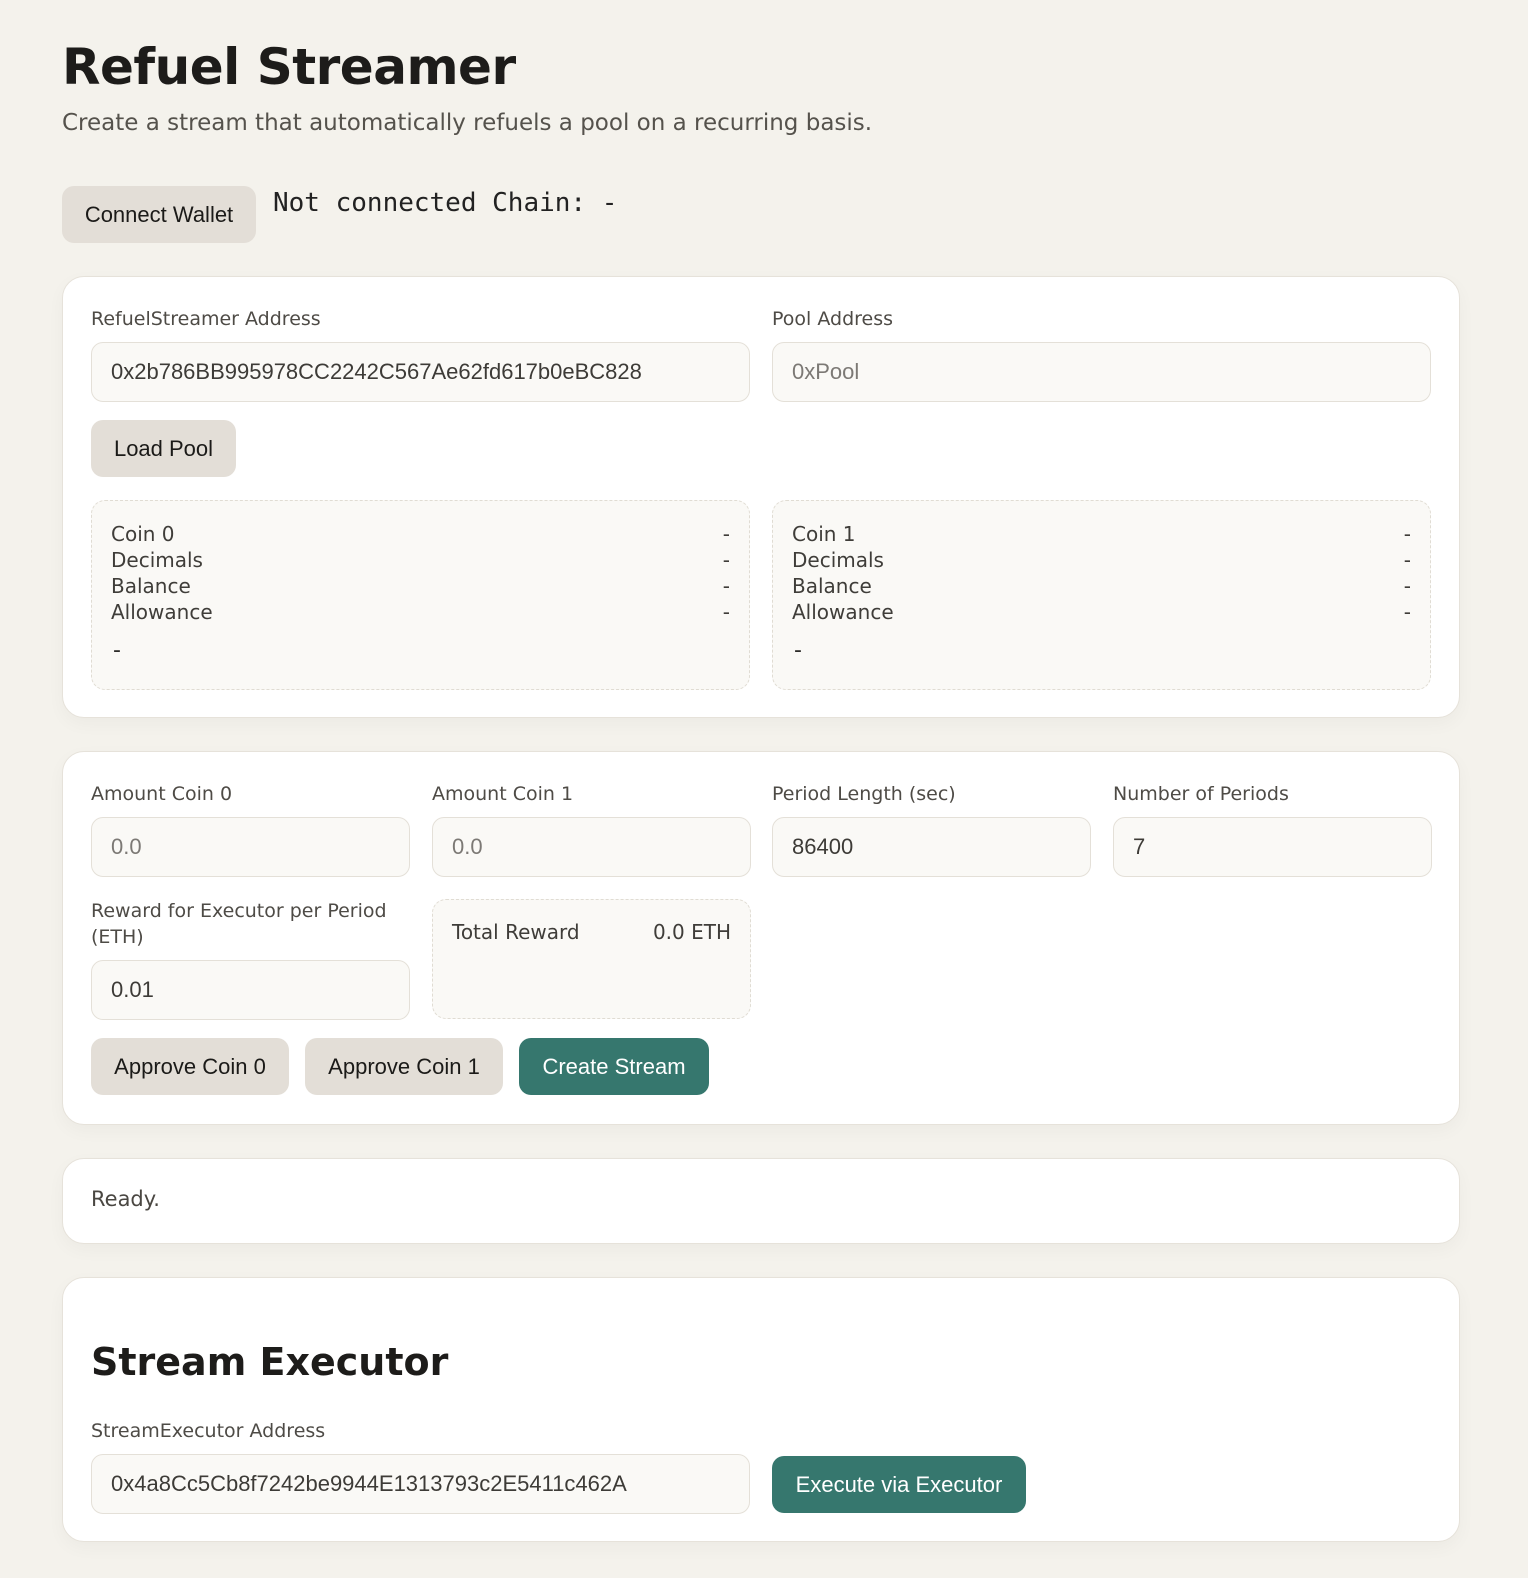 This screenshot has width=1528, height=1578. What do you see at coordinates (1101, 560) in the screenshot?
I see `coin1-row-decimals: Decimals -` at bounding box center [1101, 560].